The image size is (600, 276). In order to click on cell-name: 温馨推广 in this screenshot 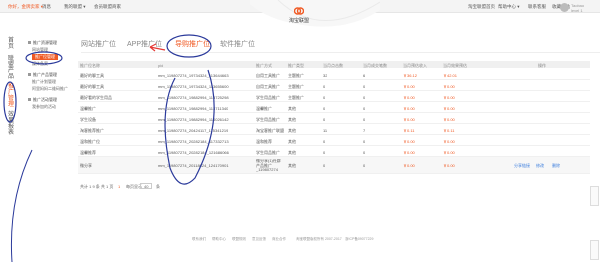, I will do `click(88, 108)`.